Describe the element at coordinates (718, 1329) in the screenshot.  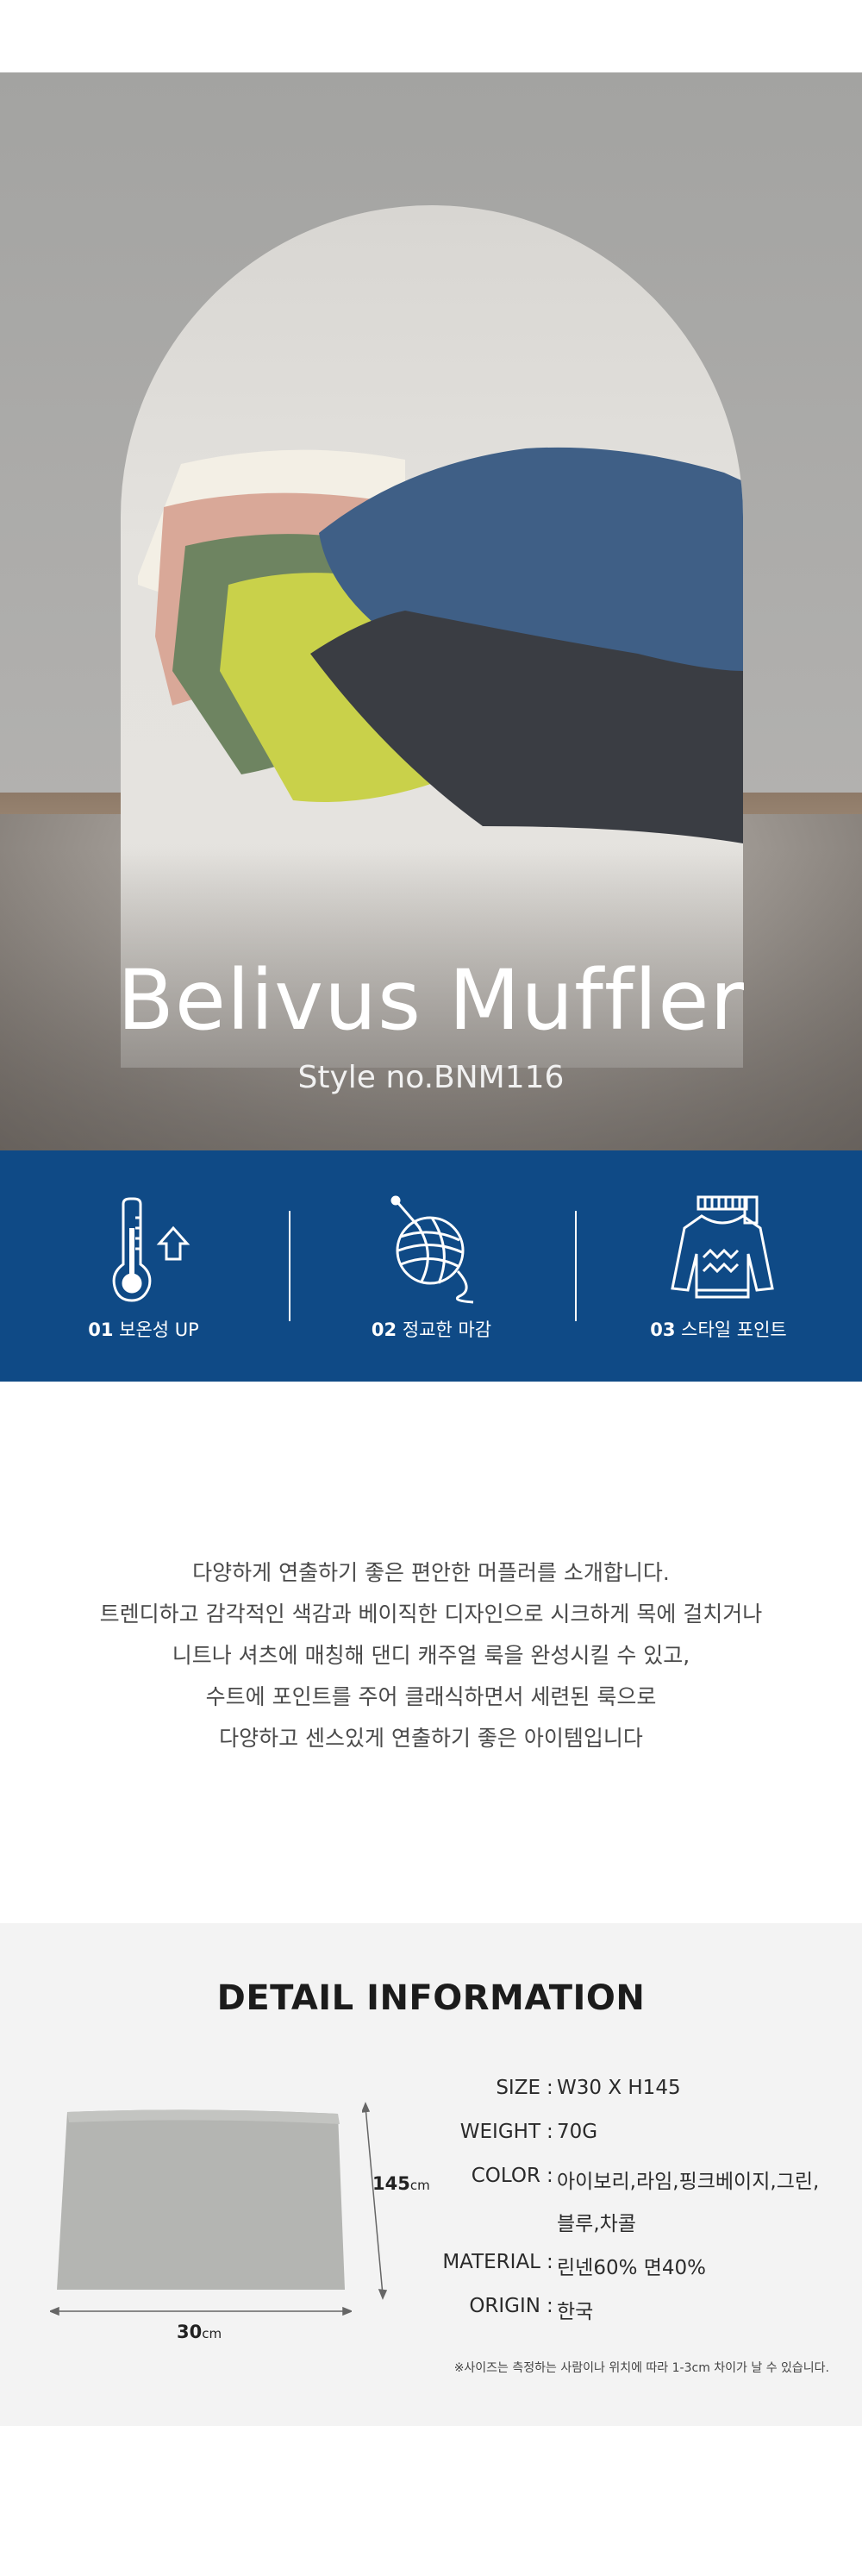
I see `feature-label-3: 03 스타일 포인트` at that location.